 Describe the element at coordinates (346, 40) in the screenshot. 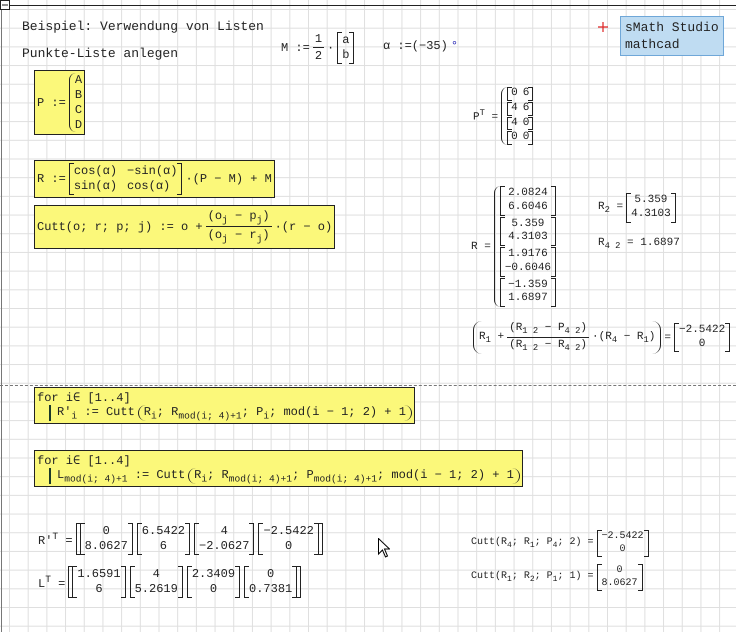

I see `matrix-entry: a` at that location.